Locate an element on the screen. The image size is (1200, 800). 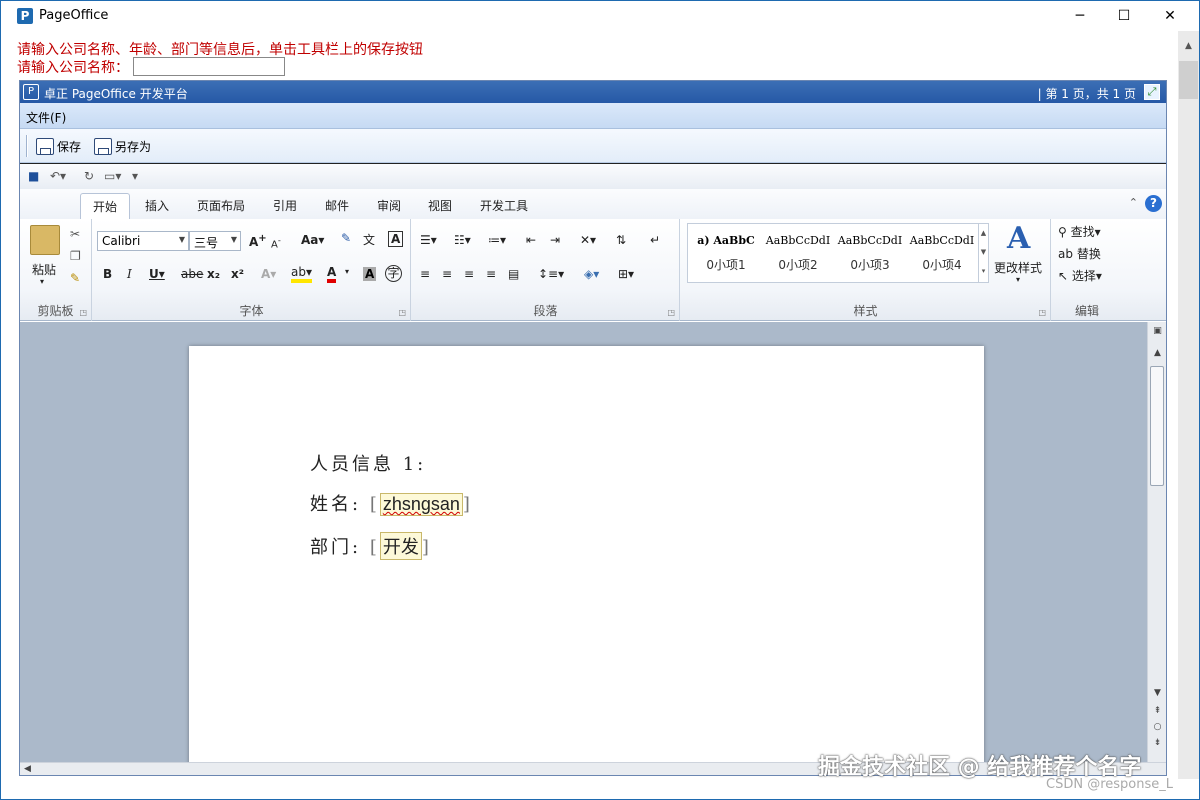
show-marks-icon: ↵ is located at coordinates (655, 240).